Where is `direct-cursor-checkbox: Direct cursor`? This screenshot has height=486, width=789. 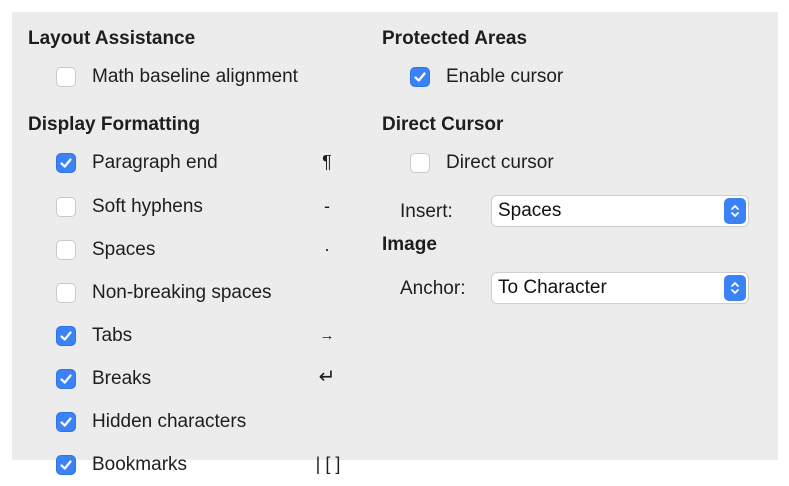 direct-cursor-checkbox: Direct cursor is located at coordinates (482, 163).